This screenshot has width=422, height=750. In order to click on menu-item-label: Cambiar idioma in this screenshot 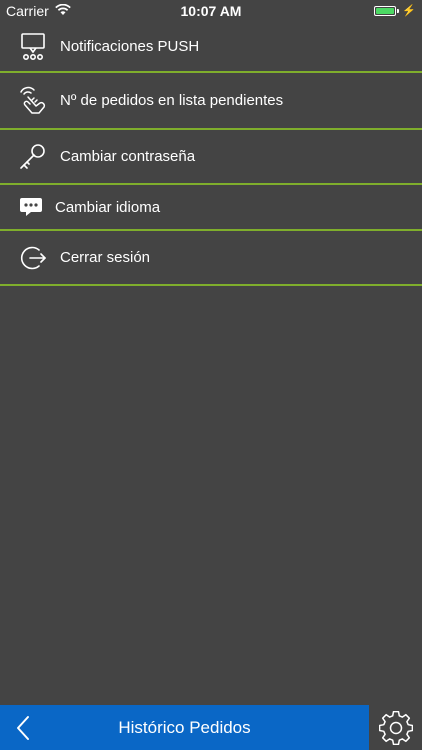, I will do `click(108, 207)`.